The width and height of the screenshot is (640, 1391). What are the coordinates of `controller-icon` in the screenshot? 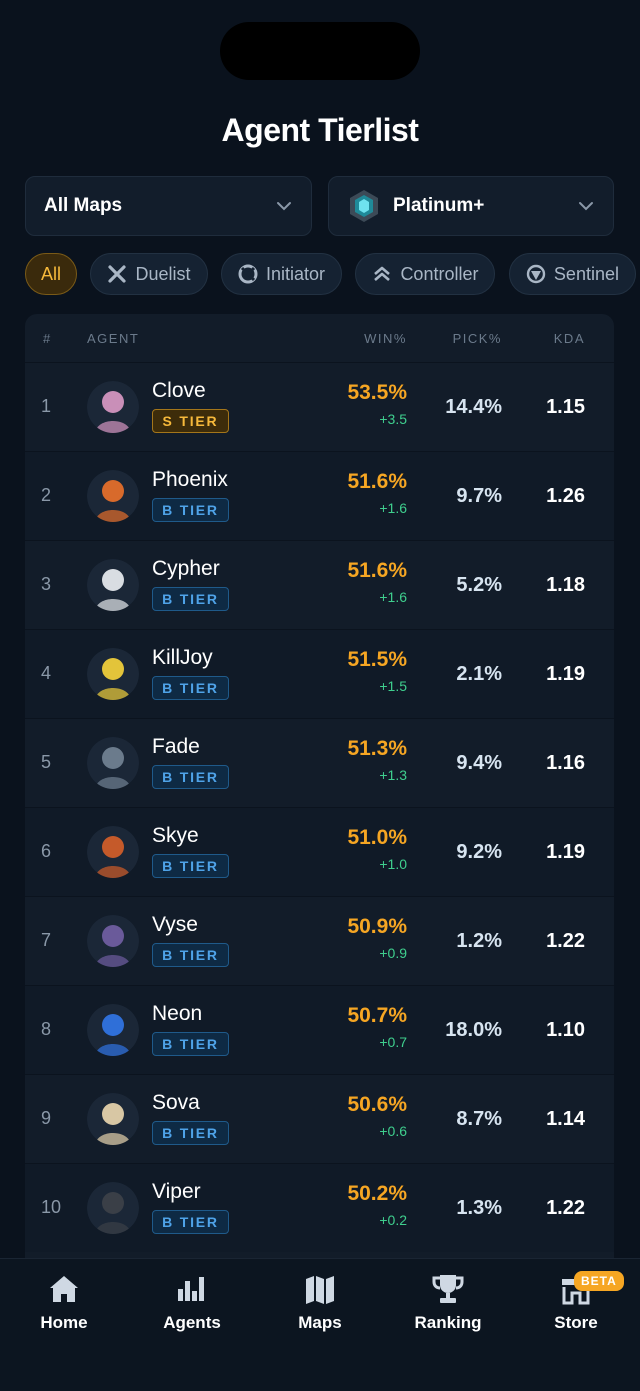 It's located at (382, 273).